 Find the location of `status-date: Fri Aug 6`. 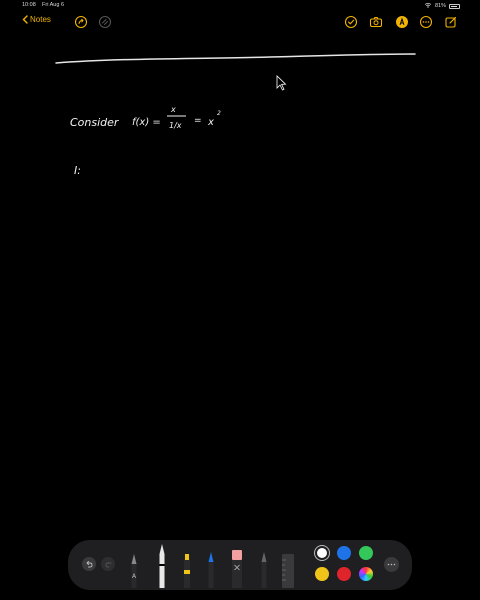

status-date: Fri Aug 6 is located at coordinates (53, 5).